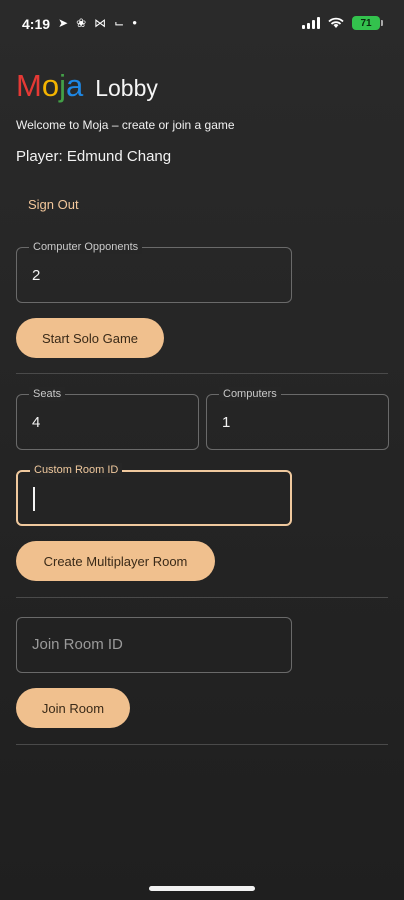 Image resolution: width=404 pixels, height=900 pixels. What do you see at coordinates (53, 204) in the screenshot?
I see `sign-out-button: Sign Out` at bounding box center [53, 204].